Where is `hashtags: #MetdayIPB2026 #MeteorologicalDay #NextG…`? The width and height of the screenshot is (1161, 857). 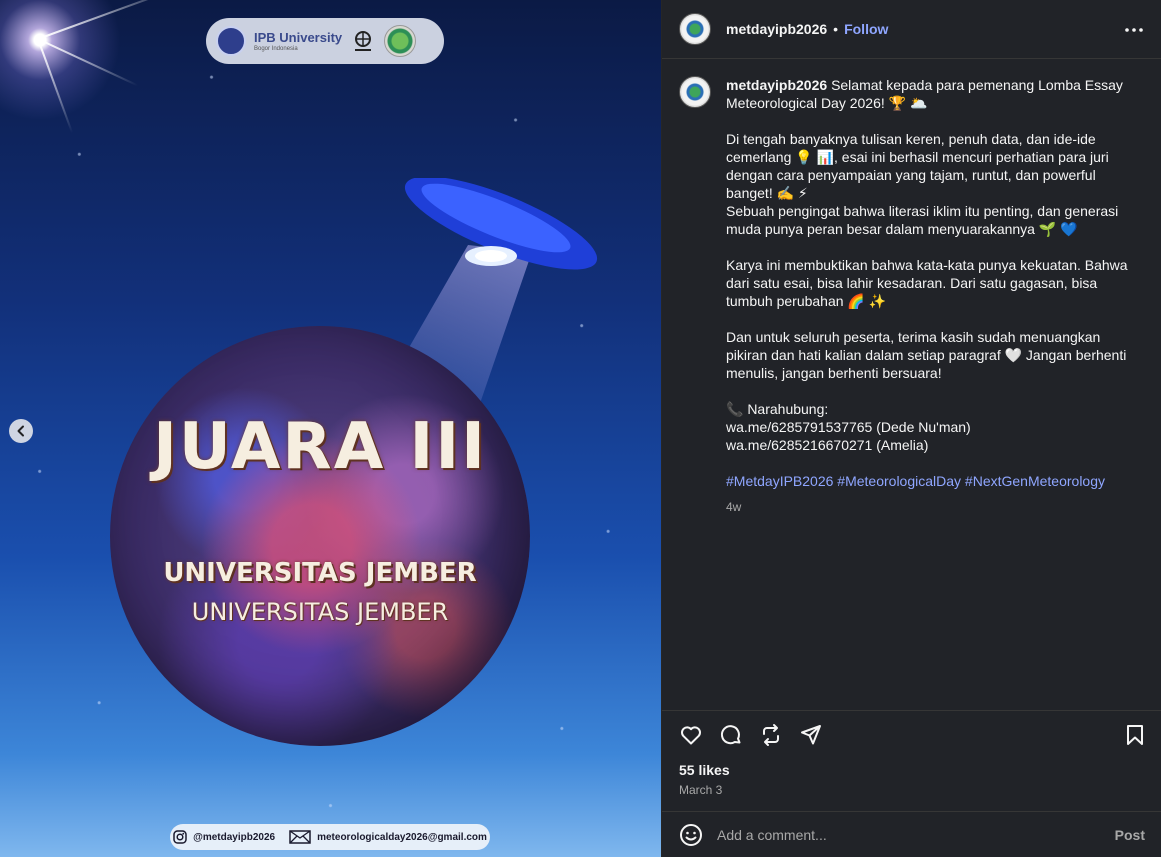
hashtags: #MetdayIPB2026 #MeteorologicalDay #NextG… is located at coordinates (931, 481).